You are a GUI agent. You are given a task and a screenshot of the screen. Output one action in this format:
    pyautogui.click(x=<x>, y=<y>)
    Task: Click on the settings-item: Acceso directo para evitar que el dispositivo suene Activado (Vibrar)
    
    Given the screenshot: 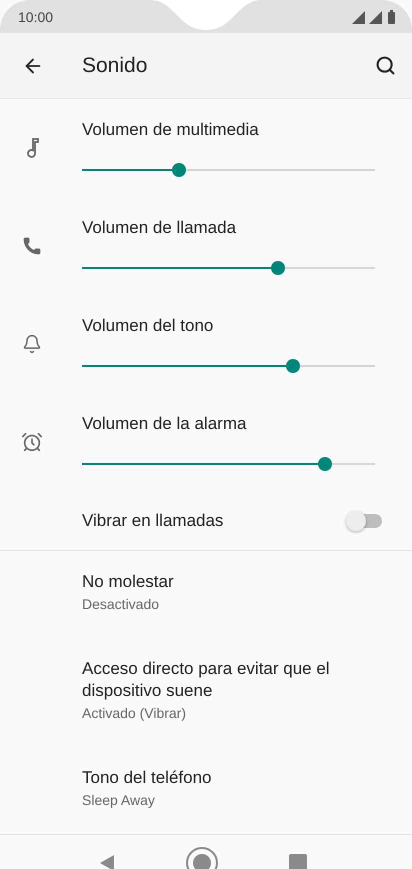 What is the action you would take?
    pyautogui.click(x=206, y=692)
    